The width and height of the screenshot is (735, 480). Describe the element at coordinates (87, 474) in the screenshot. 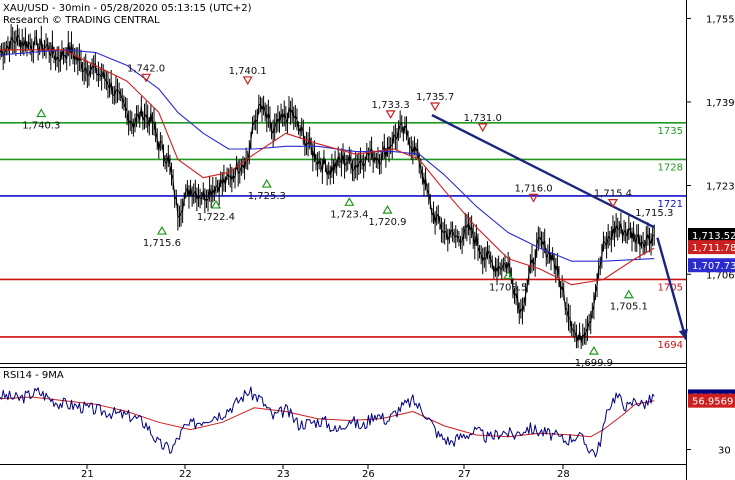

I see `x-tick-label: 21` at that location.